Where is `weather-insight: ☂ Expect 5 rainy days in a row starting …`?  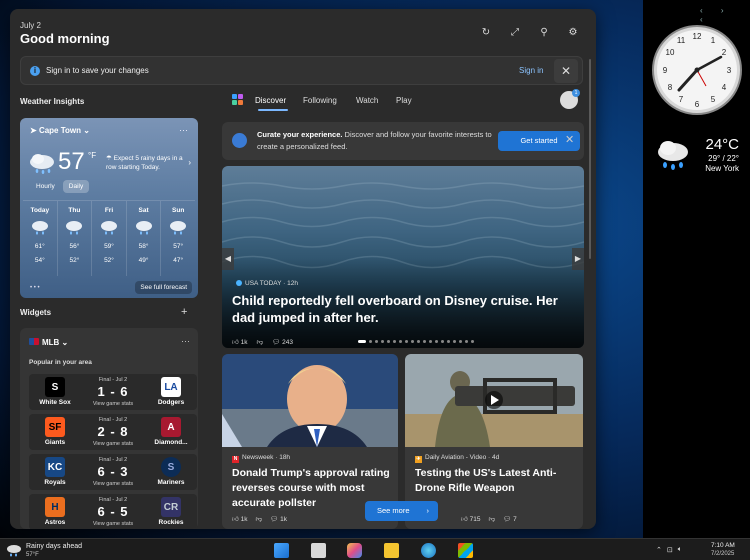 weather-insight: ☂ Expect 5 rainy days in a row starting … is located at coordinates (144, 163).